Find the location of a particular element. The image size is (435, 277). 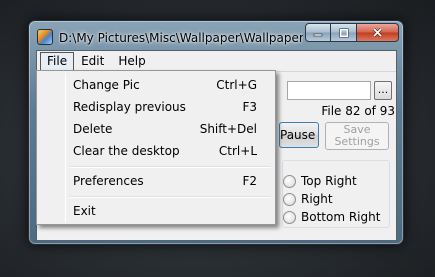

menu-help: Help is located at coordinates (131, 61).